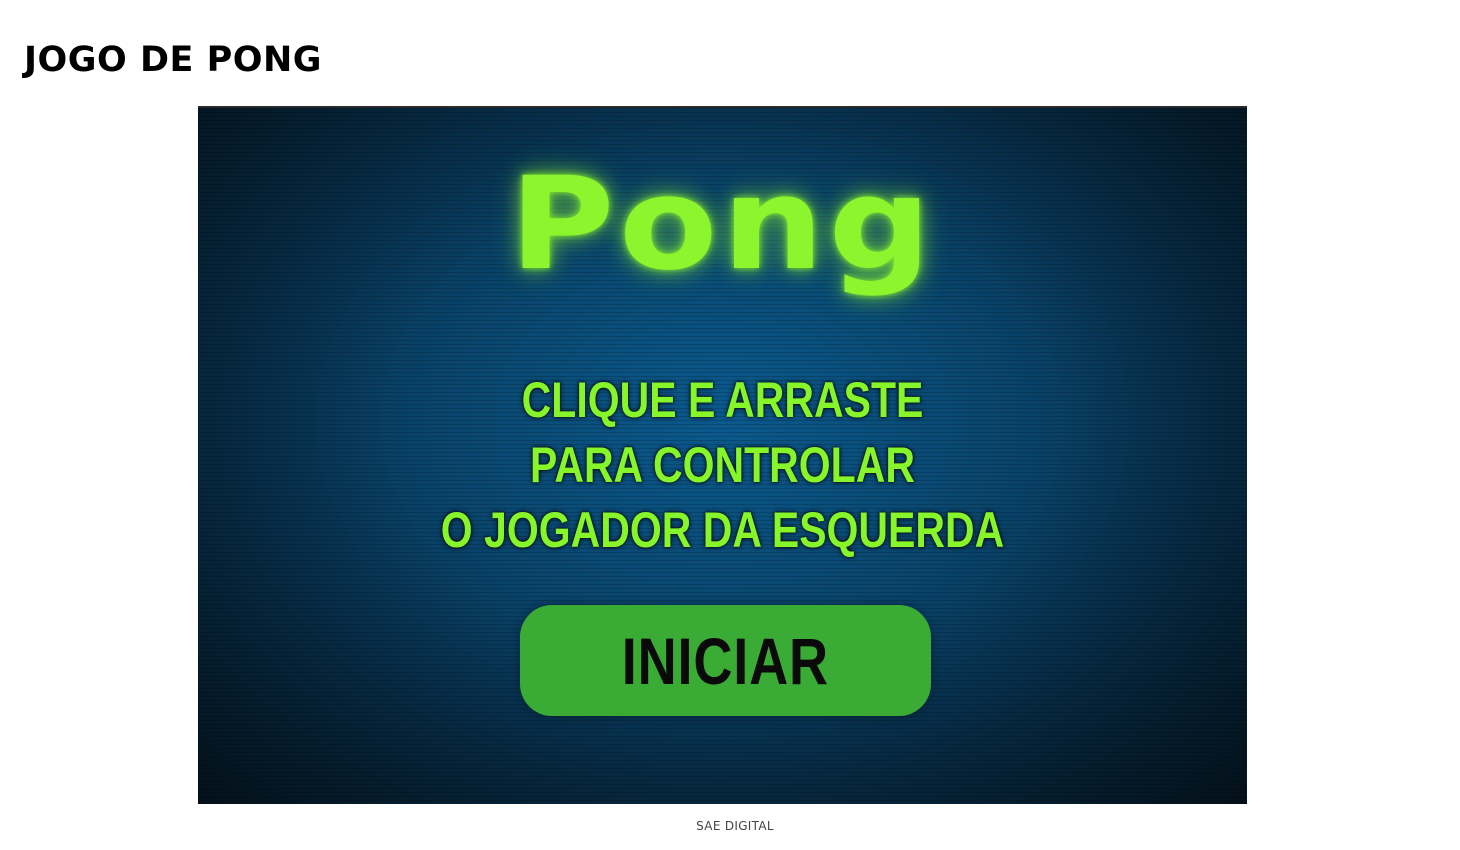 The height and width of the screenshot is (850, 1460). I want to click on credit-text: SAE DIGITAL, so click(735, 826).